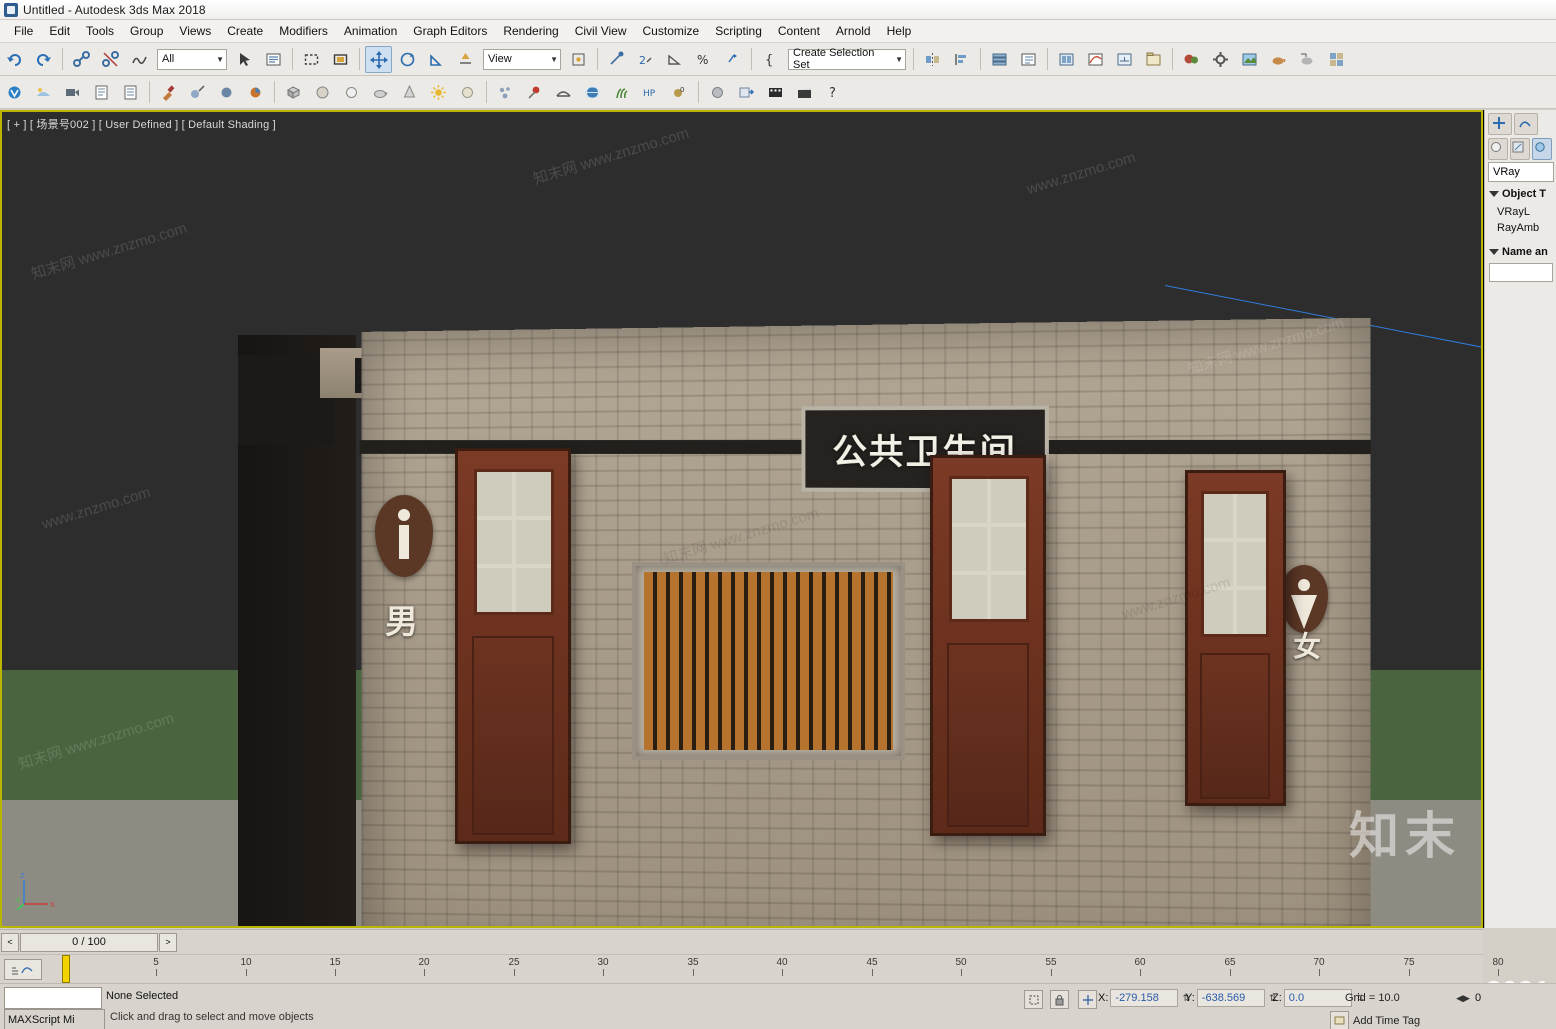 The width and height of the screenshot is (1556, 1029). Describe the element at coordinates (732, 59) in the screenshot. I see `spinner-snap-toggle-button` at that location.